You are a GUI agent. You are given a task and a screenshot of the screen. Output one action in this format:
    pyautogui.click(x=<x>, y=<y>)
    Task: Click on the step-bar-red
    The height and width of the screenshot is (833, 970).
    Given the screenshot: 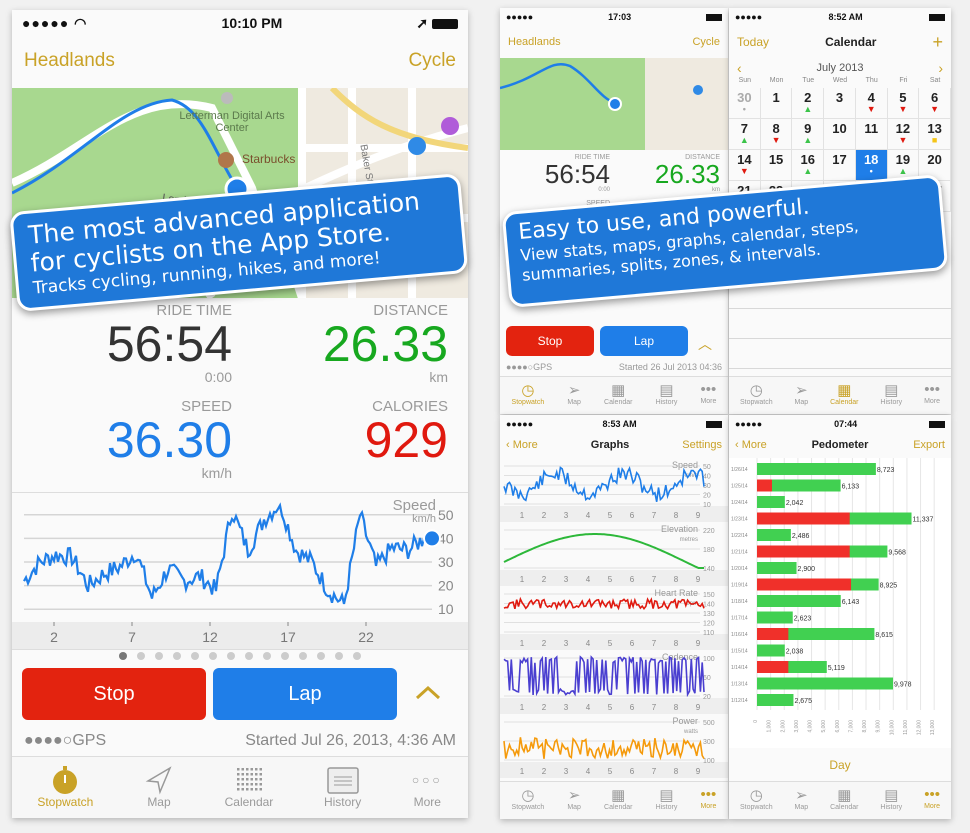 What is the action you would take?
    pyautogui.click(x=764, y=485)
    